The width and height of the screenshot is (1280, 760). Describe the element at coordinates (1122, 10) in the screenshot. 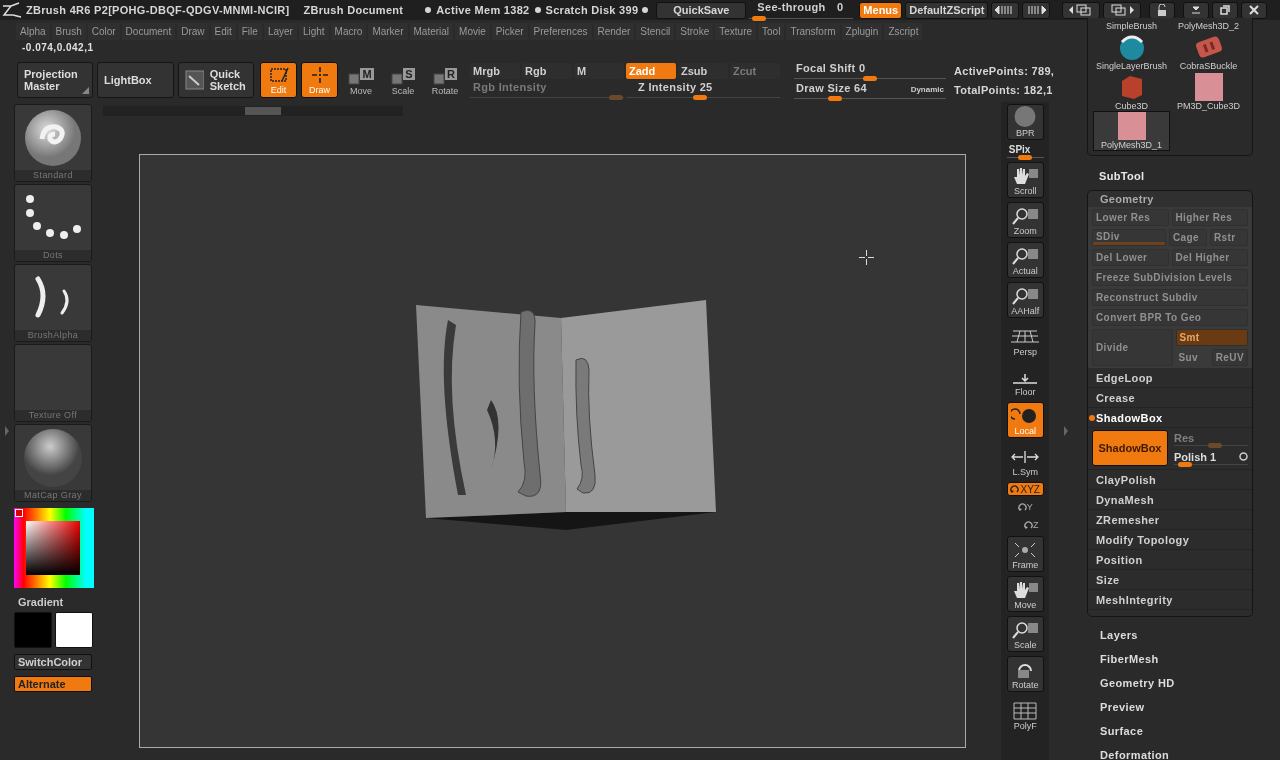

I see `next-window-button` at that location.